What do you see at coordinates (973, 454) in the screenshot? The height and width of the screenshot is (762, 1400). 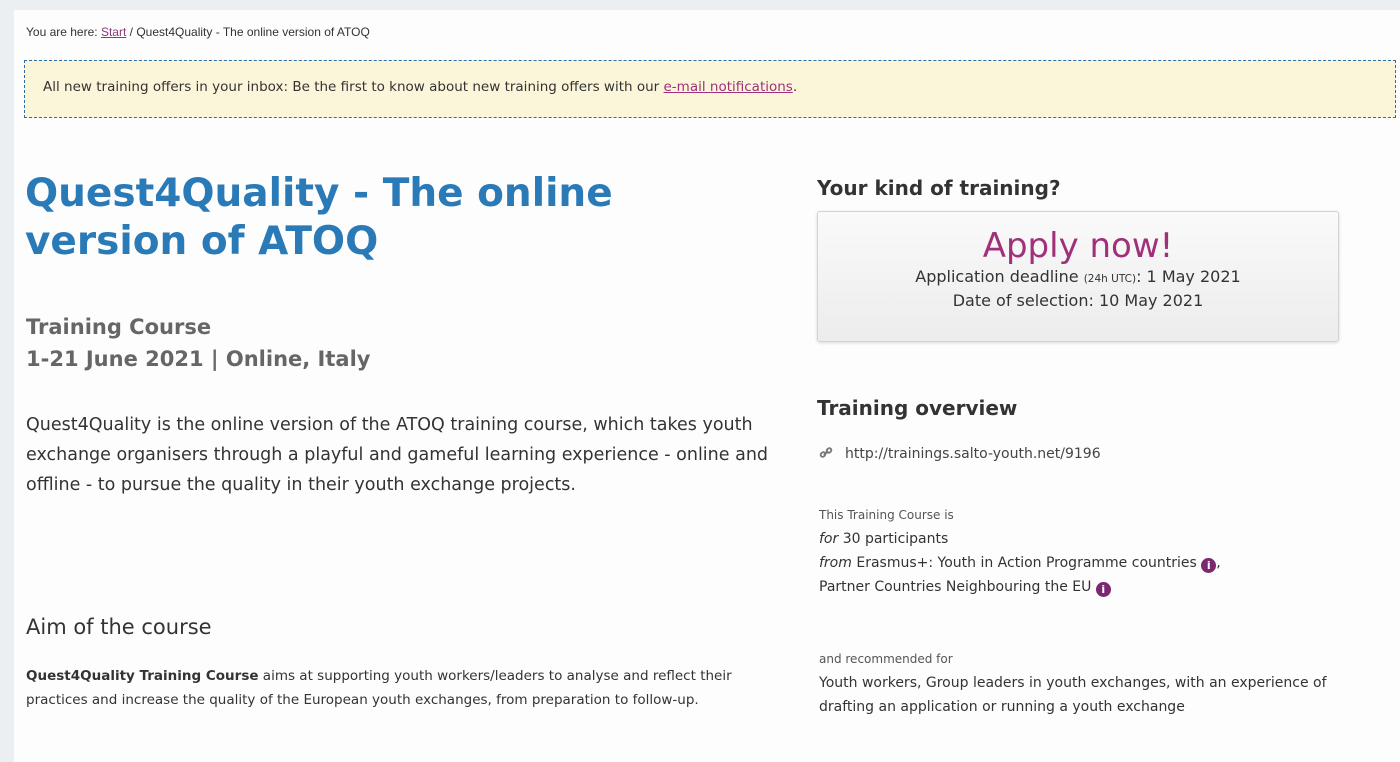 I see `training-url-text: http://trainings.salto-youth.net/9196` at bounding box center [973, 454].